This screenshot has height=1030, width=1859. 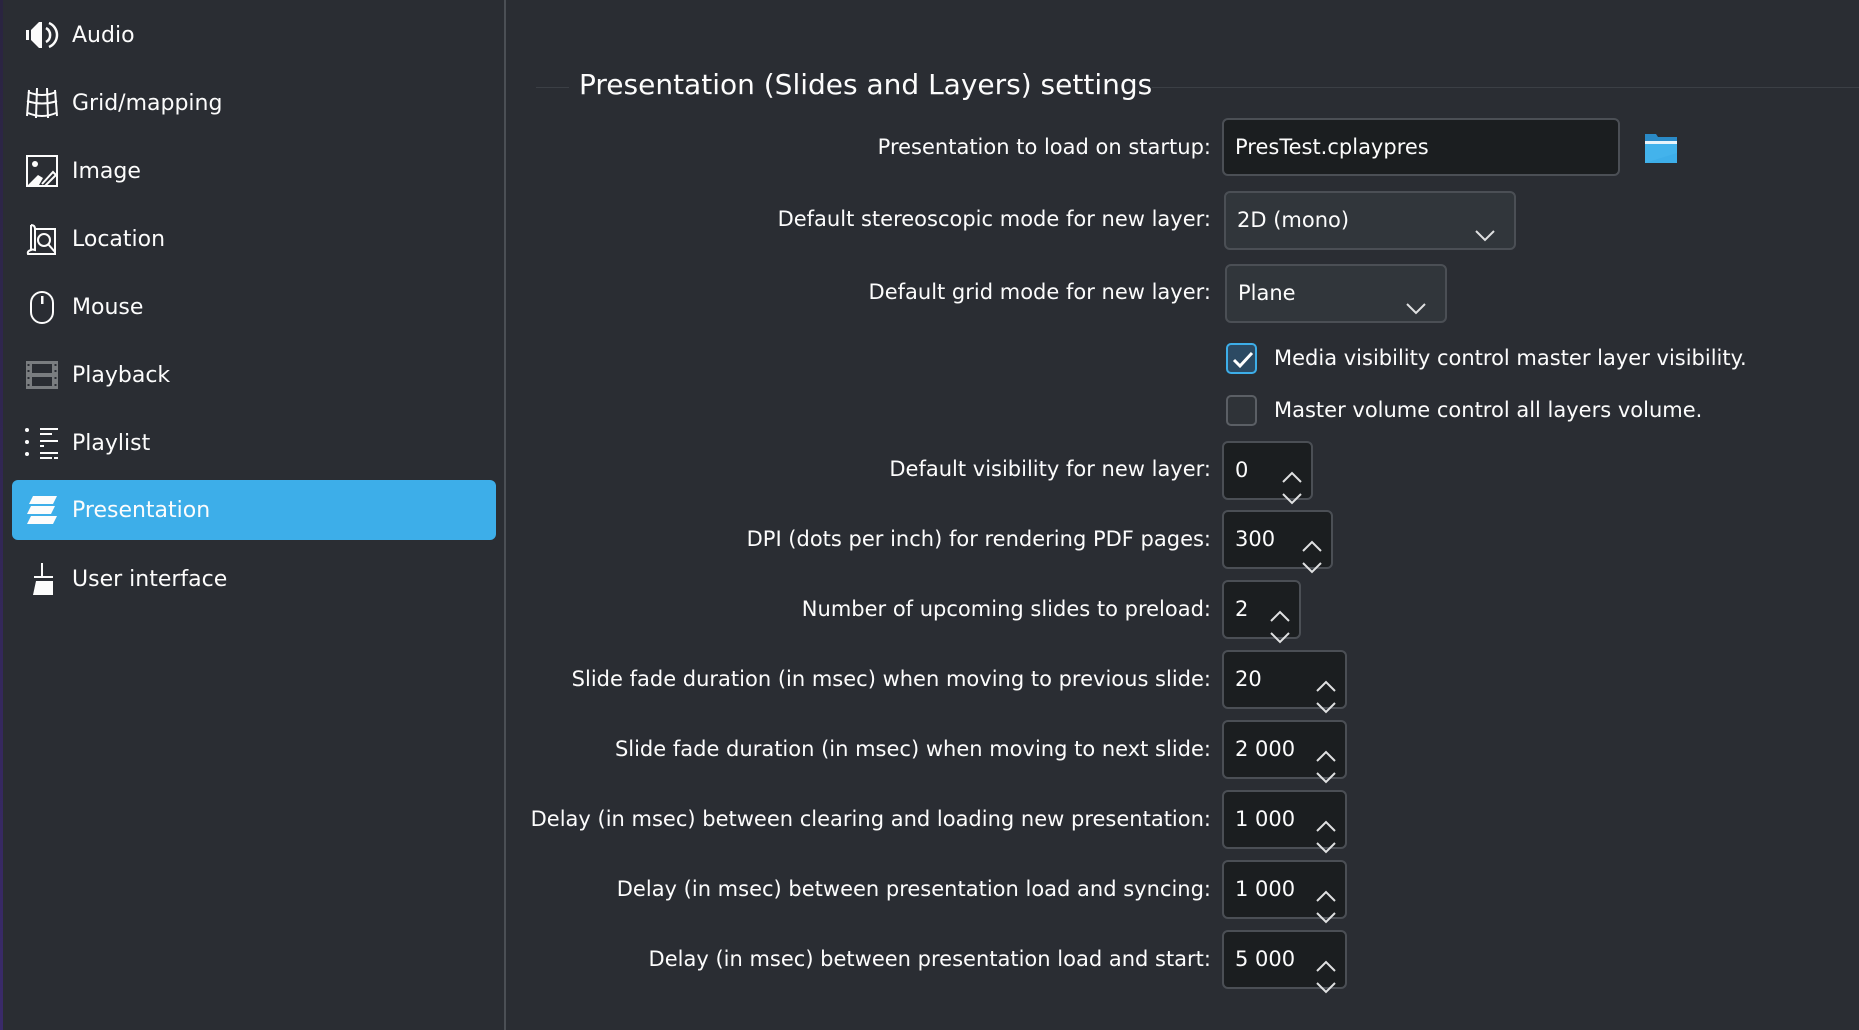 I want to click on playlist-icon, so click(x=42, y=443).